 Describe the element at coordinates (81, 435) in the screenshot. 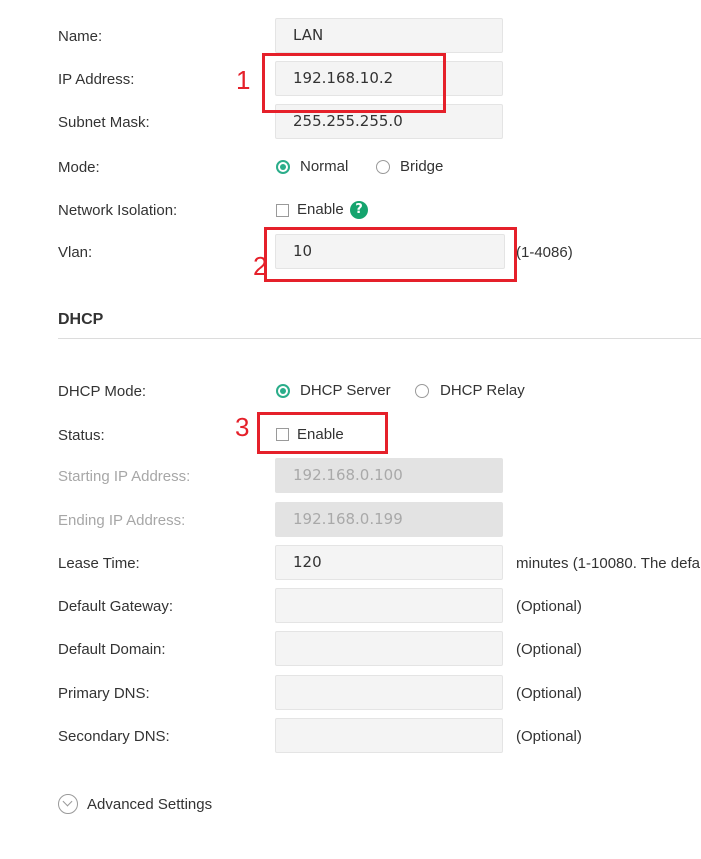

I see `status-label: Status:` at that location.